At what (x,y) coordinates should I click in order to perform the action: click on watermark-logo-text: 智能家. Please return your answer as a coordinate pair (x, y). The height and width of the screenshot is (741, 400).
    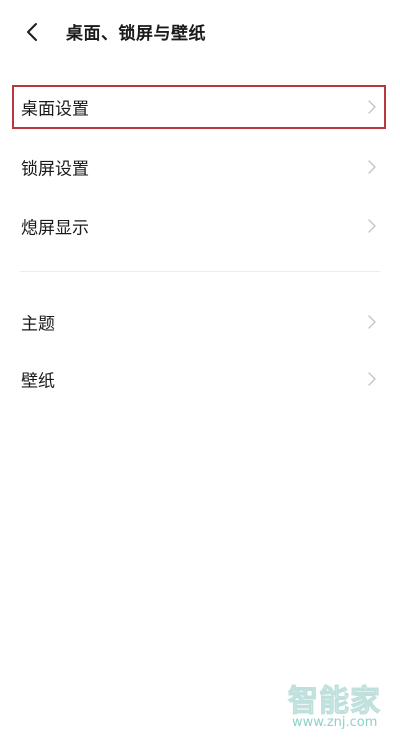
    Looking at the image, I should click on (334, 702).